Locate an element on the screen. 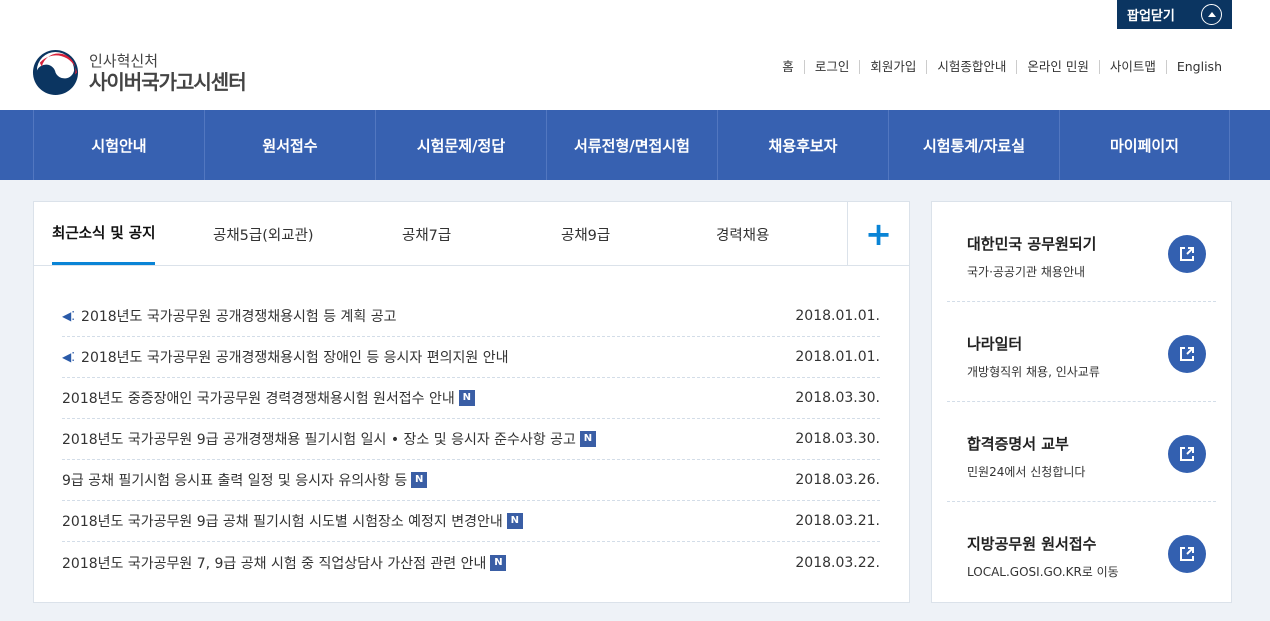  nav-item: 원서접수 is located at coordinates (289, 145).